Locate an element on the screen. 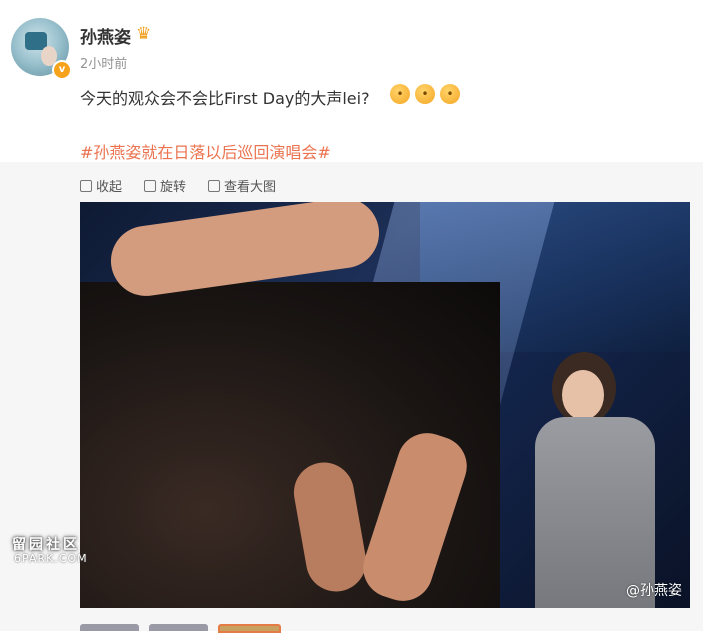 The height and width of the screenshot is (633, 703). view-large-button: 查看大图 is located at coordinates (242, 185).